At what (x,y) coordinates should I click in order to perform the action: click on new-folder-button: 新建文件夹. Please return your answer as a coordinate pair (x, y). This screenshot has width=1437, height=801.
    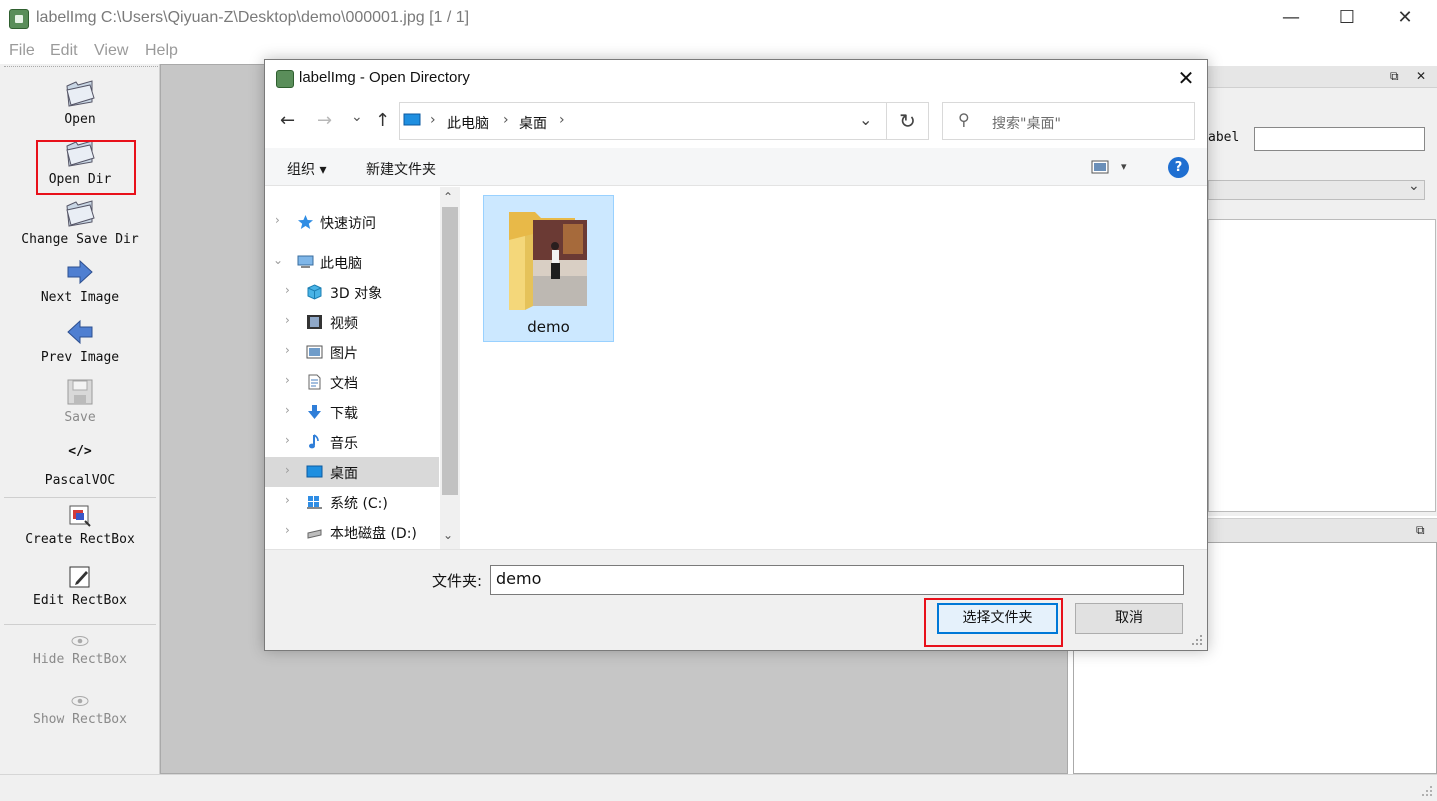
    Looking at the image, I should click on (401, 169).